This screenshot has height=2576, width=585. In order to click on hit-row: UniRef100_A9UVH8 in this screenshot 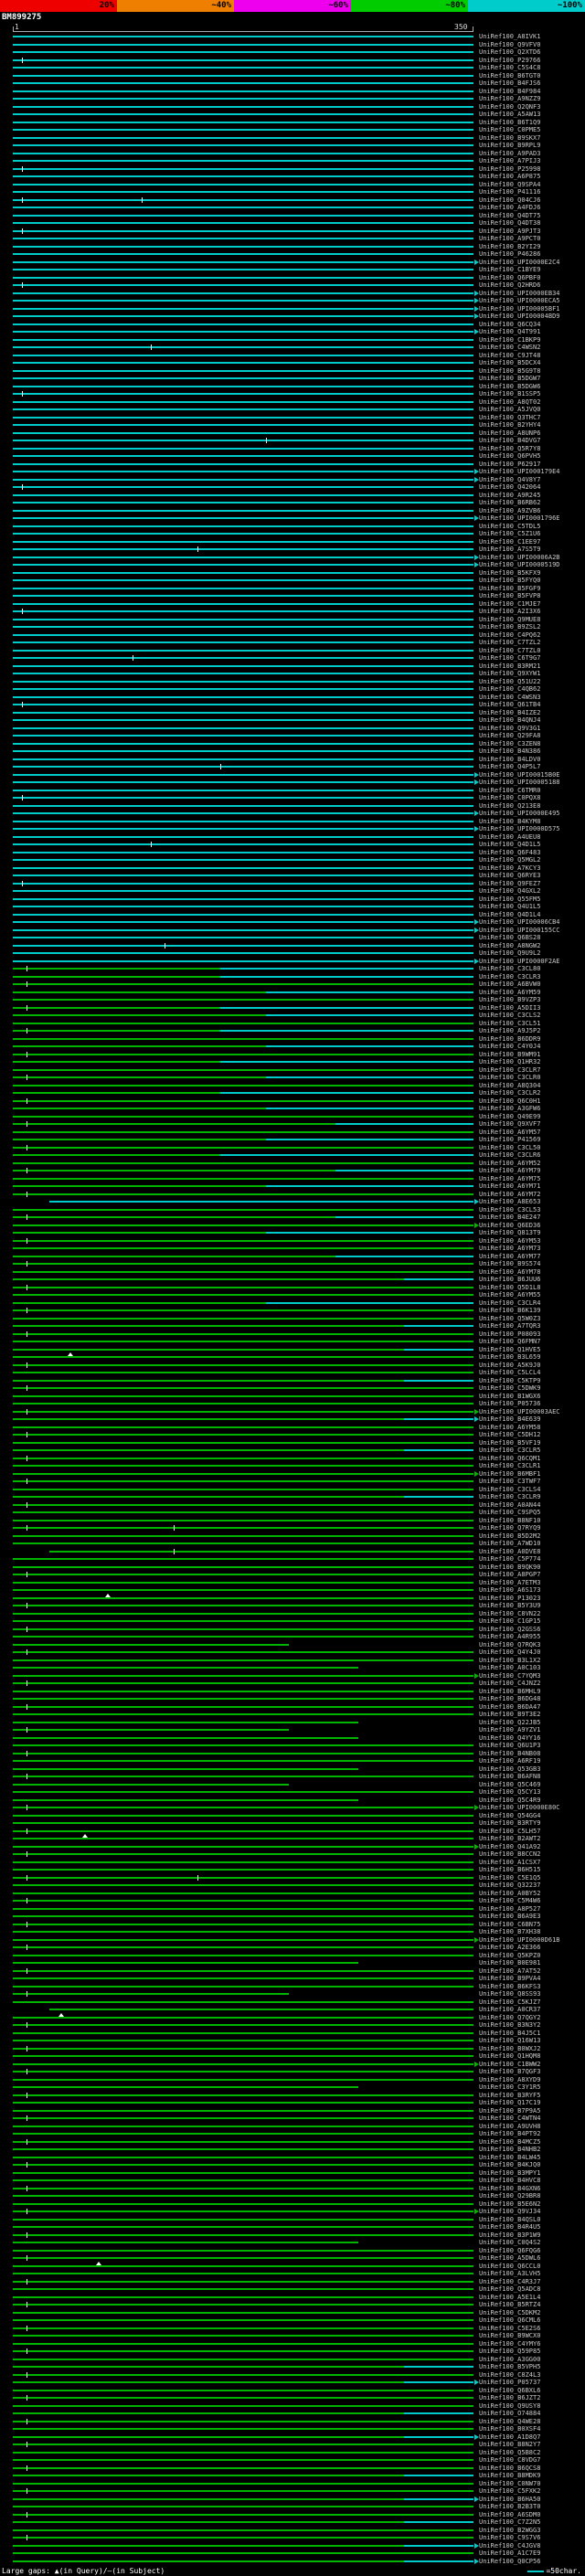, I will do `click(293, 2127)`.